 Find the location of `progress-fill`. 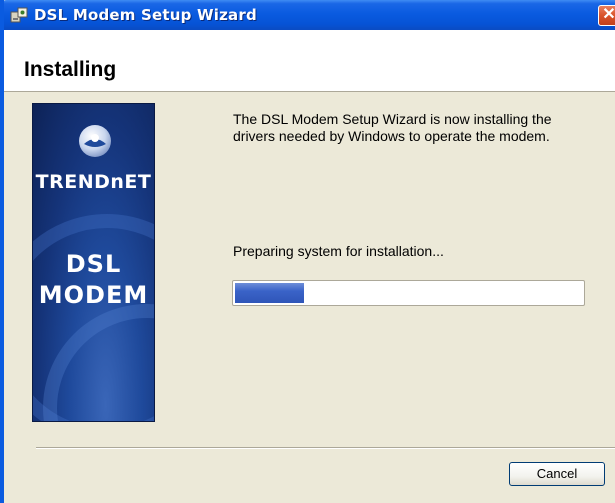

progress-fill is located at coordinates (269, 293).